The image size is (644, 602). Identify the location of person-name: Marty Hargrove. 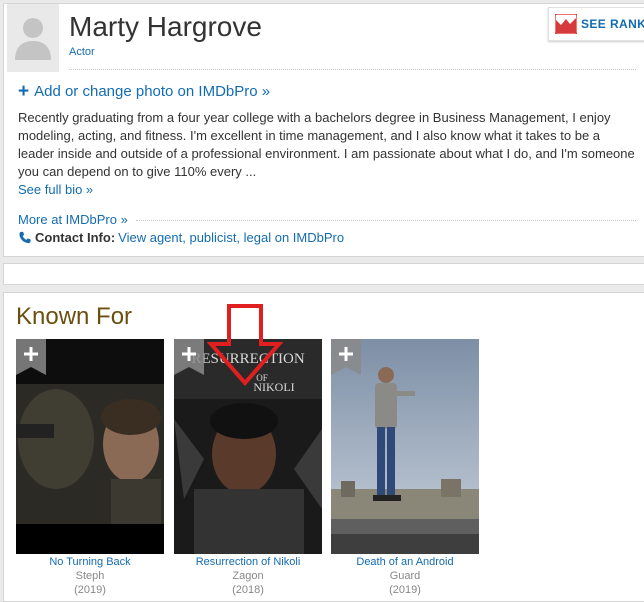
(165, 26).